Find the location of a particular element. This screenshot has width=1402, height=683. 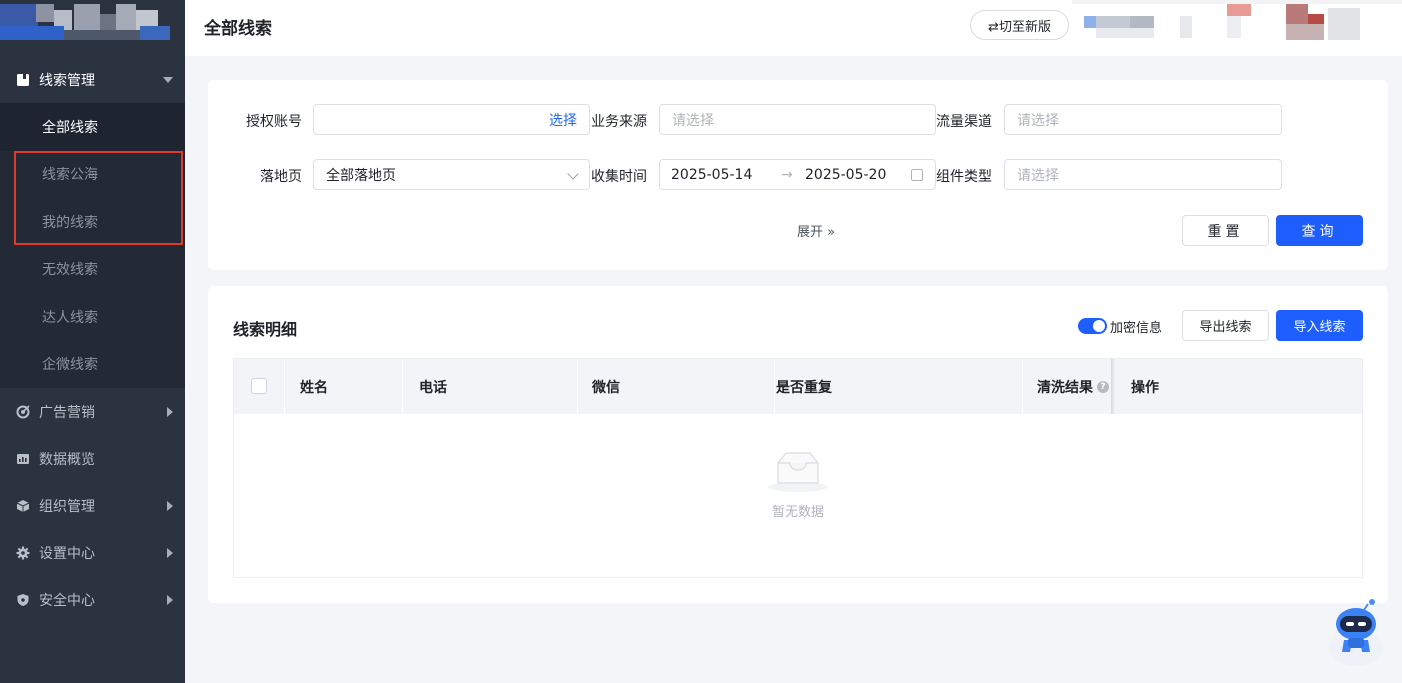

sidebar-group-data-overview: 数据概览 is located at coordinates (92, 458).